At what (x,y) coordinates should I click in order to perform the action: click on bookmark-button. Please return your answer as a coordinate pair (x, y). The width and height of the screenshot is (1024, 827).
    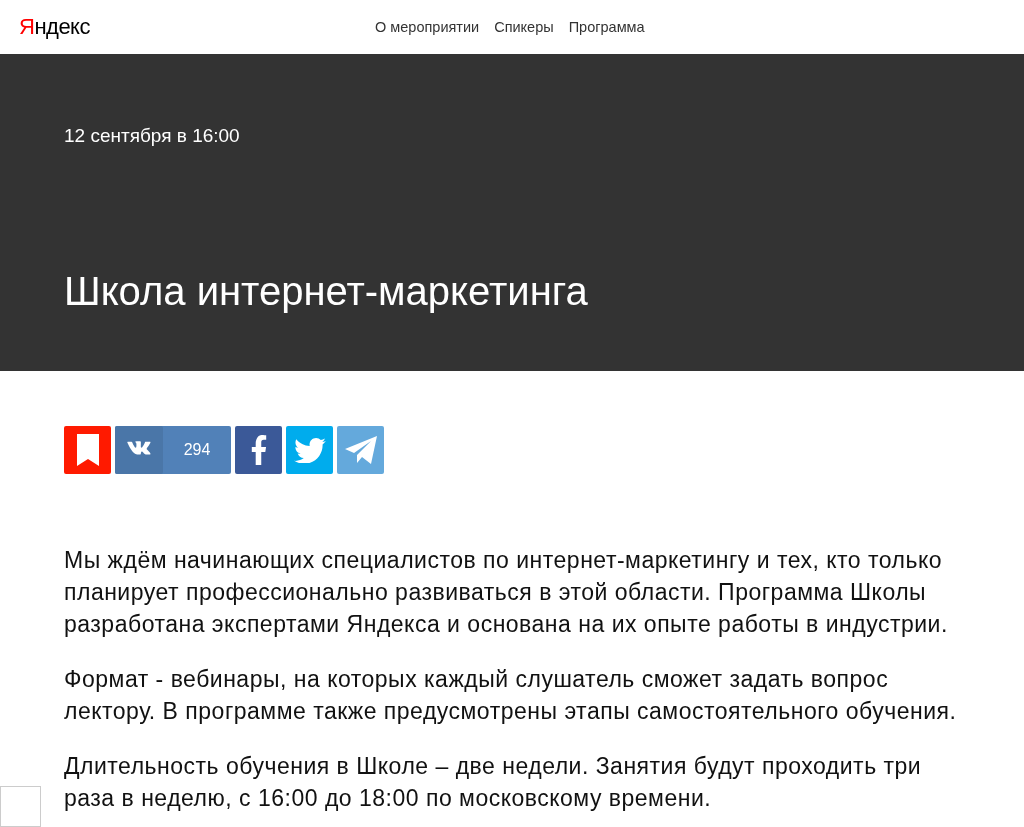
    Looking at the image, I should click on (87, 450).